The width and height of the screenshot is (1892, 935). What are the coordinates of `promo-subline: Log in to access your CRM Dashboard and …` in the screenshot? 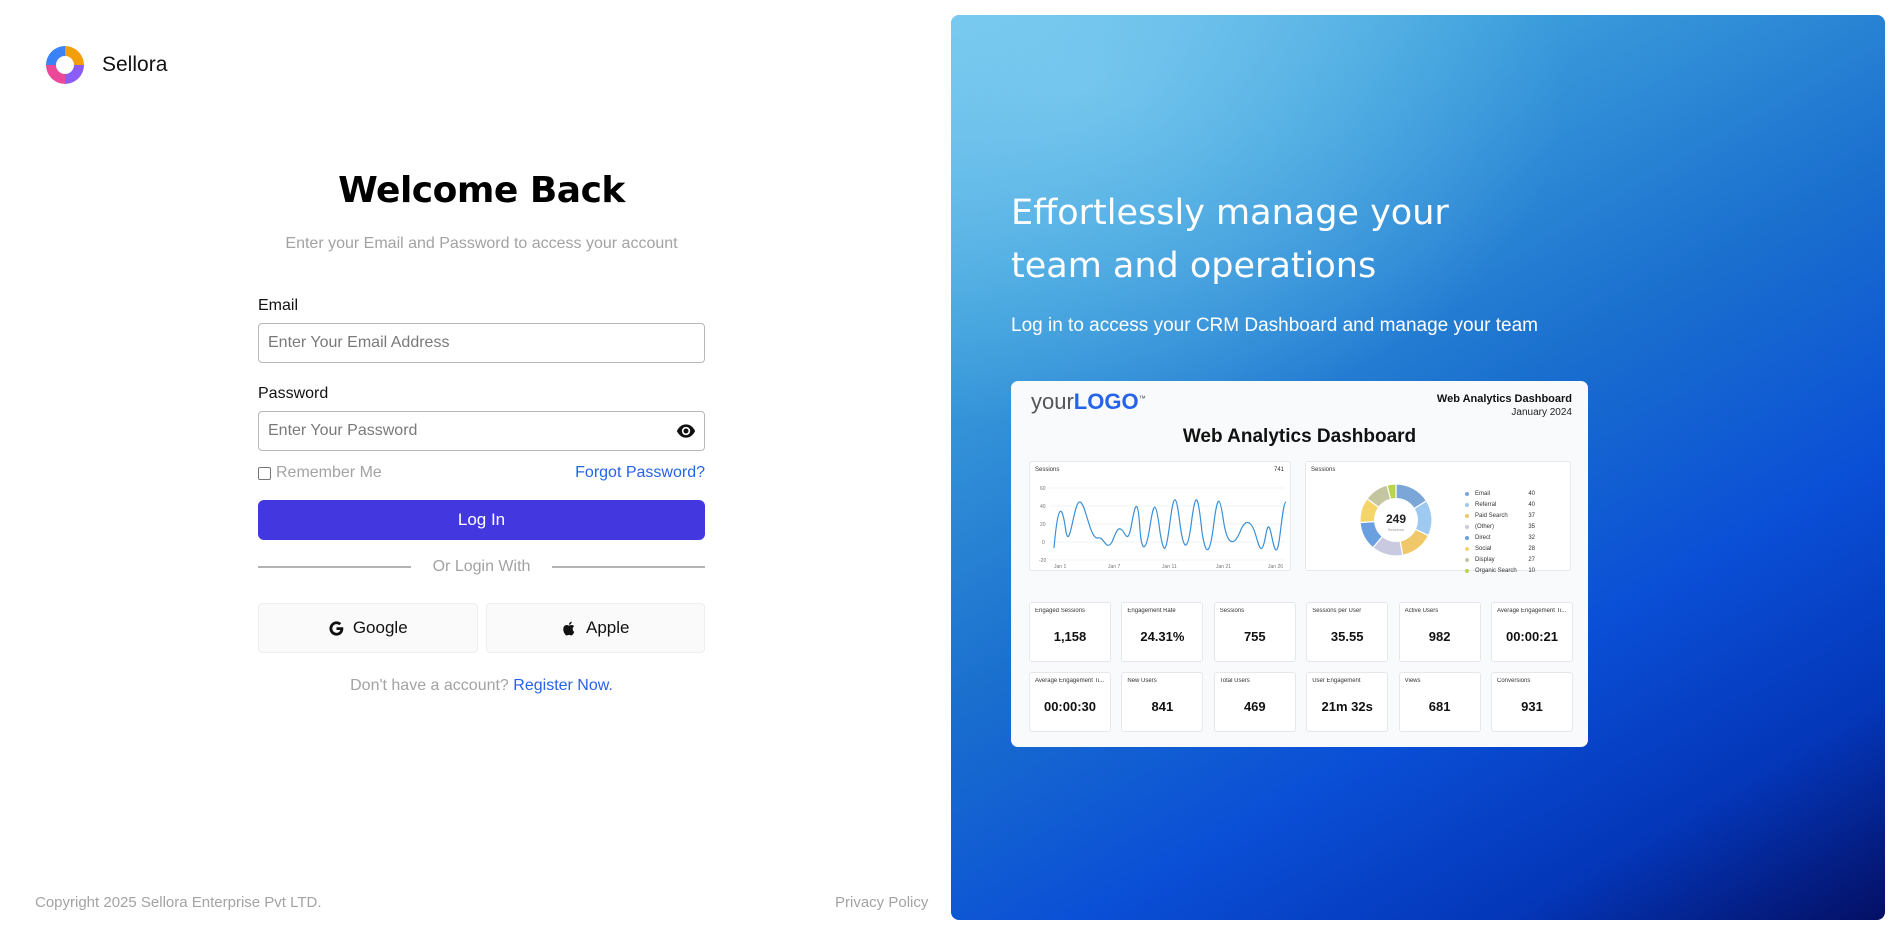 It's located at (1274, 325).